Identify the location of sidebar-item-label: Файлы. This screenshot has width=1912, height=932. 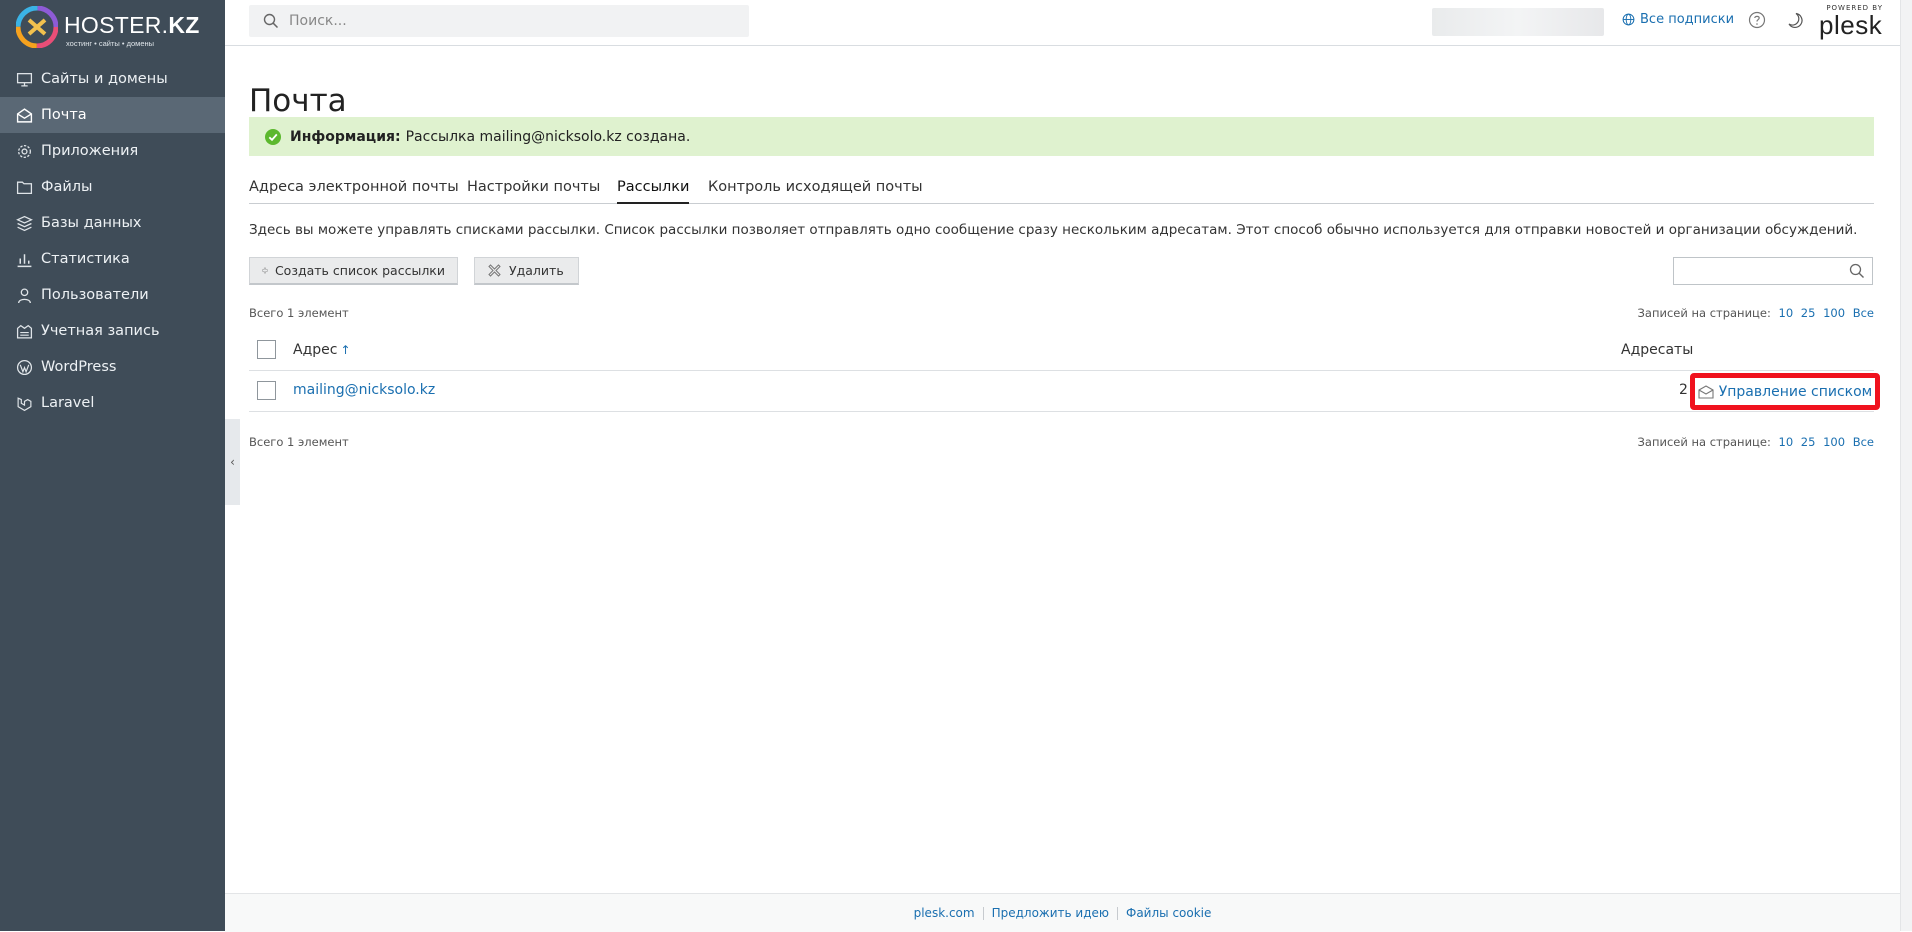
(67, 187).